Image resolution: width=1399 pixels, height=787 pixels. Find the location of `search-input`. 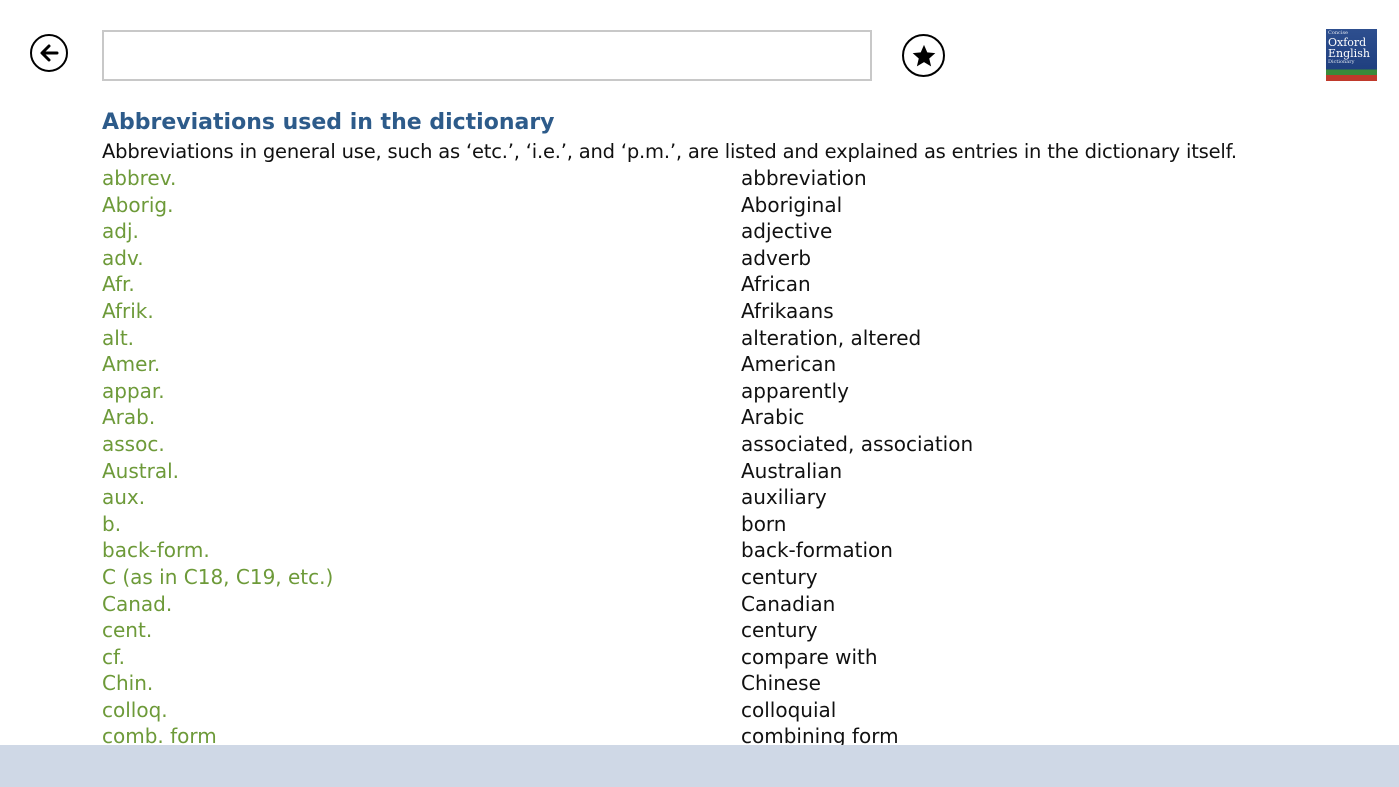

search-input is located at coordinates (487, 55).